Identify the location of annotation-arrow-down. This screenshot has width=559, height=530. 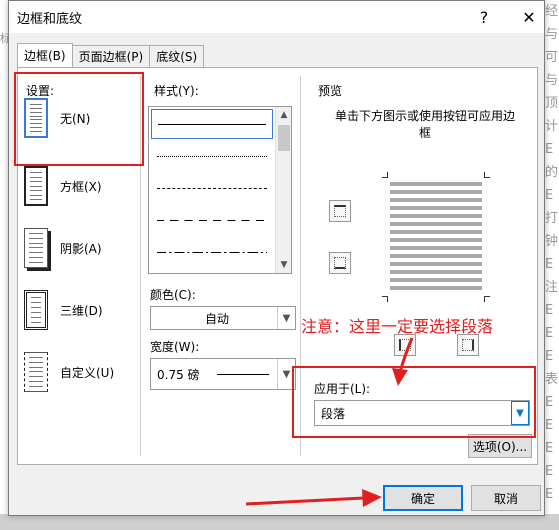
(406, 355).